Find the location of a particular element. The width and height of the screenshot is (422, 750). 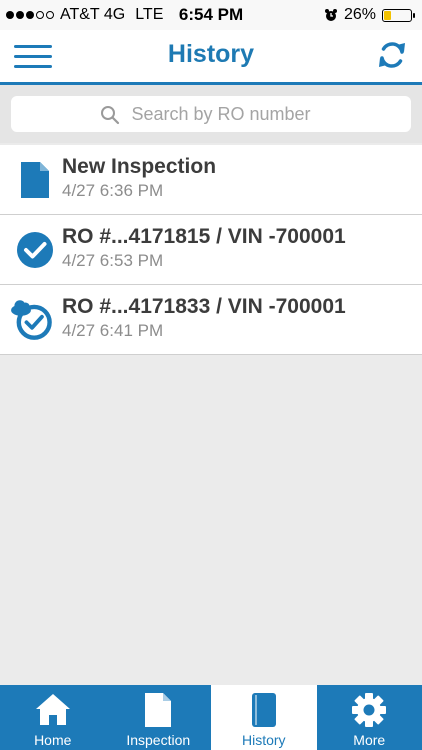

item-title: RO #...4171833 / VIN -700001 is located at coordinates (204, 306).